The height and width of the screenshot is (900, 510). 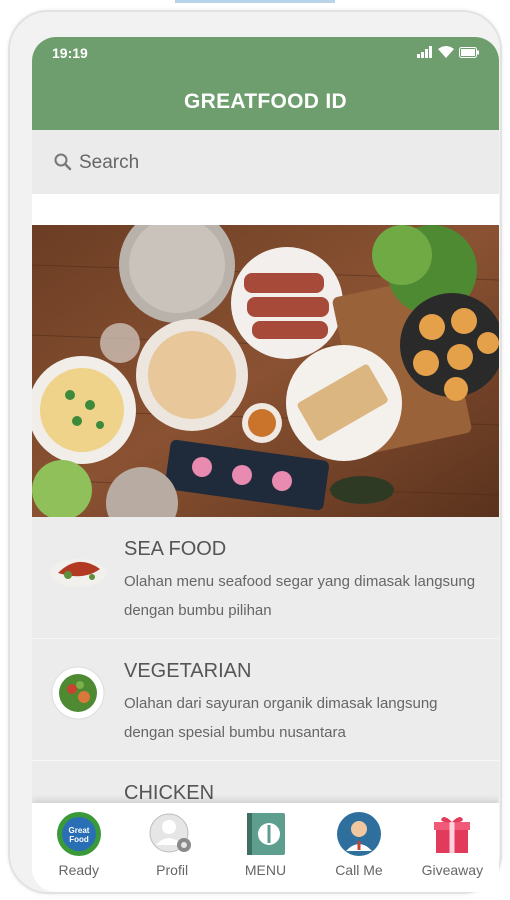 What do you see at coordinates (265, 784) in the screenshot?
I see `list-item: CHICKEN` at bounding box center [265, 784].